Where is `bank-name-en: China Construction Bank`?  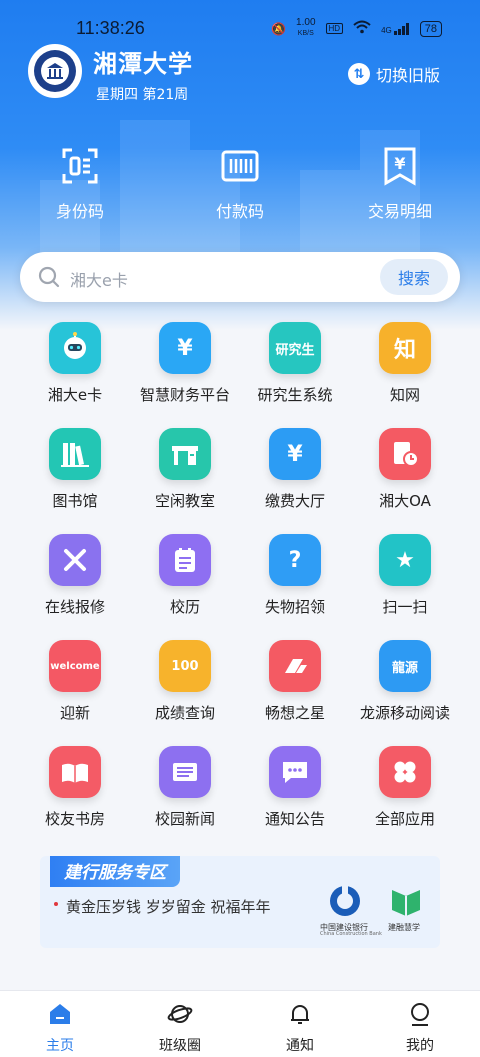 bank-name-en: China Construction Bank is located at coordinates (351, 934).